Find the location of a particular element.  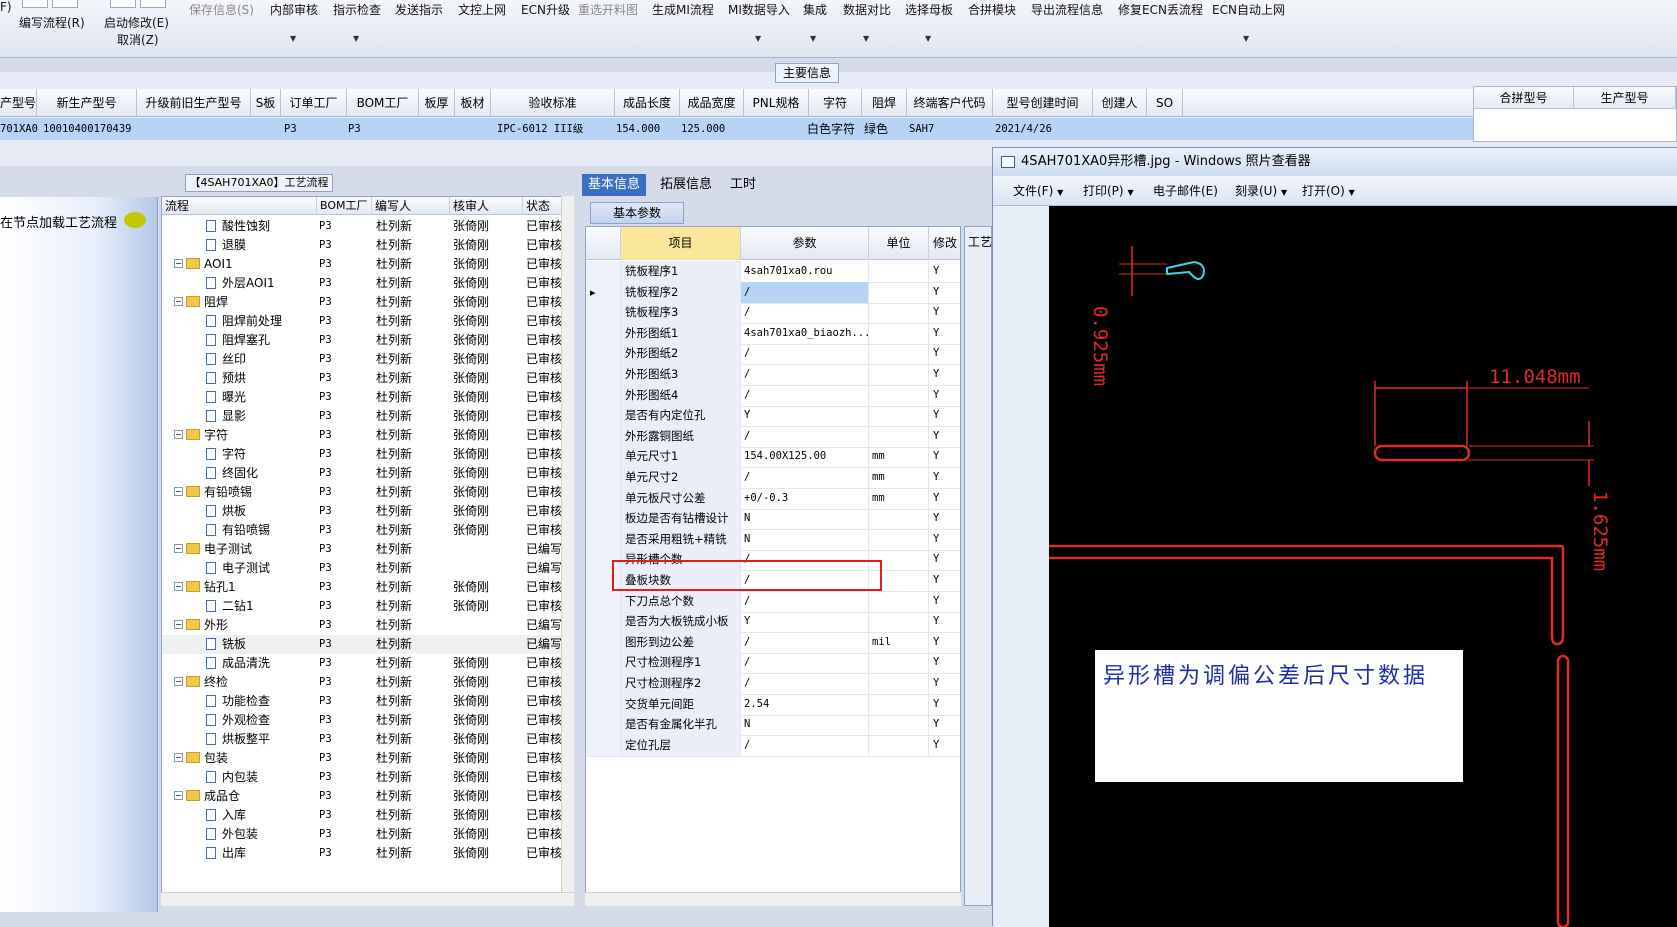

tree-row: 内包装 P3 杜列新 张倚刚 已审核 is located at coordinates (362, 777).